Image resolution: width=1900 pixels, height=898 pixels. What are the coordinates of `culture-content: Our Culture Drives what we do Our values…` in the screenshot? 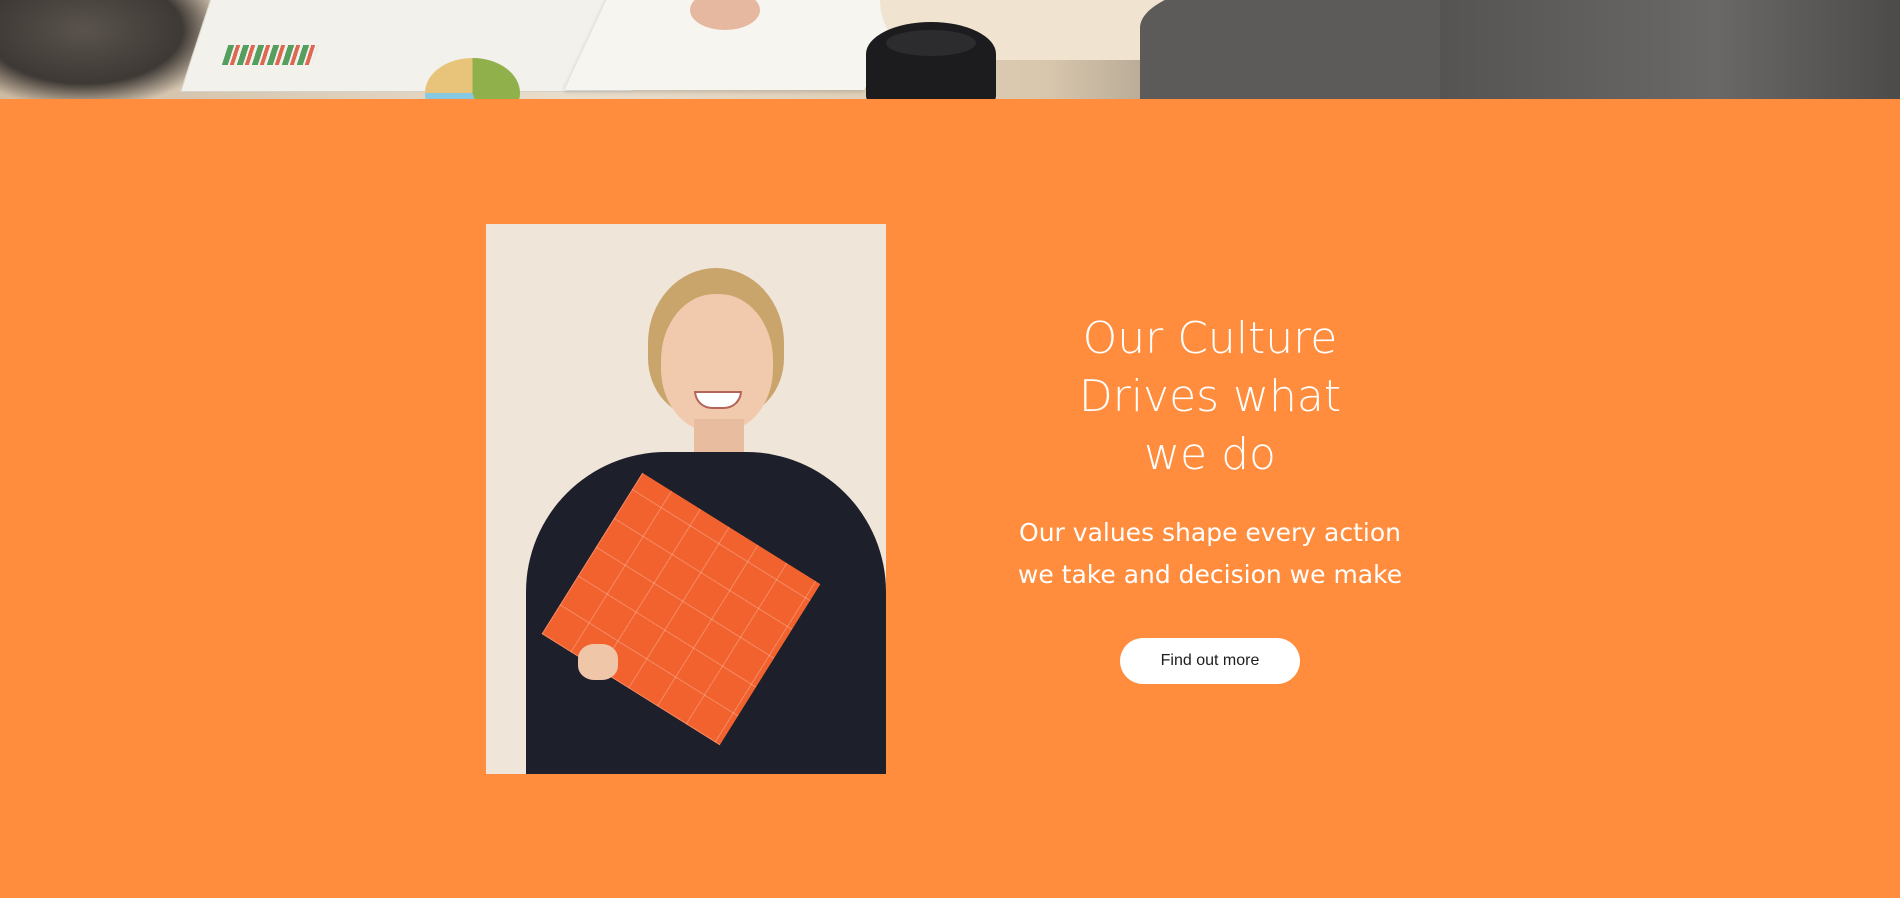 It's located at (1210, 497).